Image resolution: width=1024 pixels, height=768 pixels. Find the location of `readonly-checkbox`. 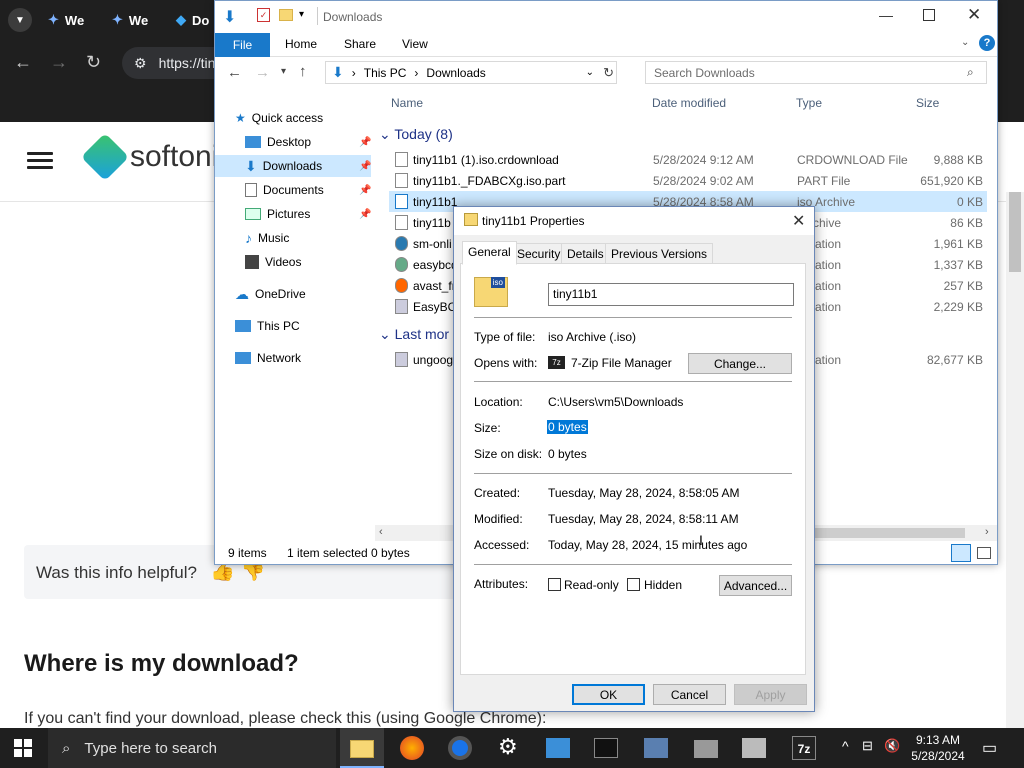

readonly-checkbox is located at coordinates (554, 584).